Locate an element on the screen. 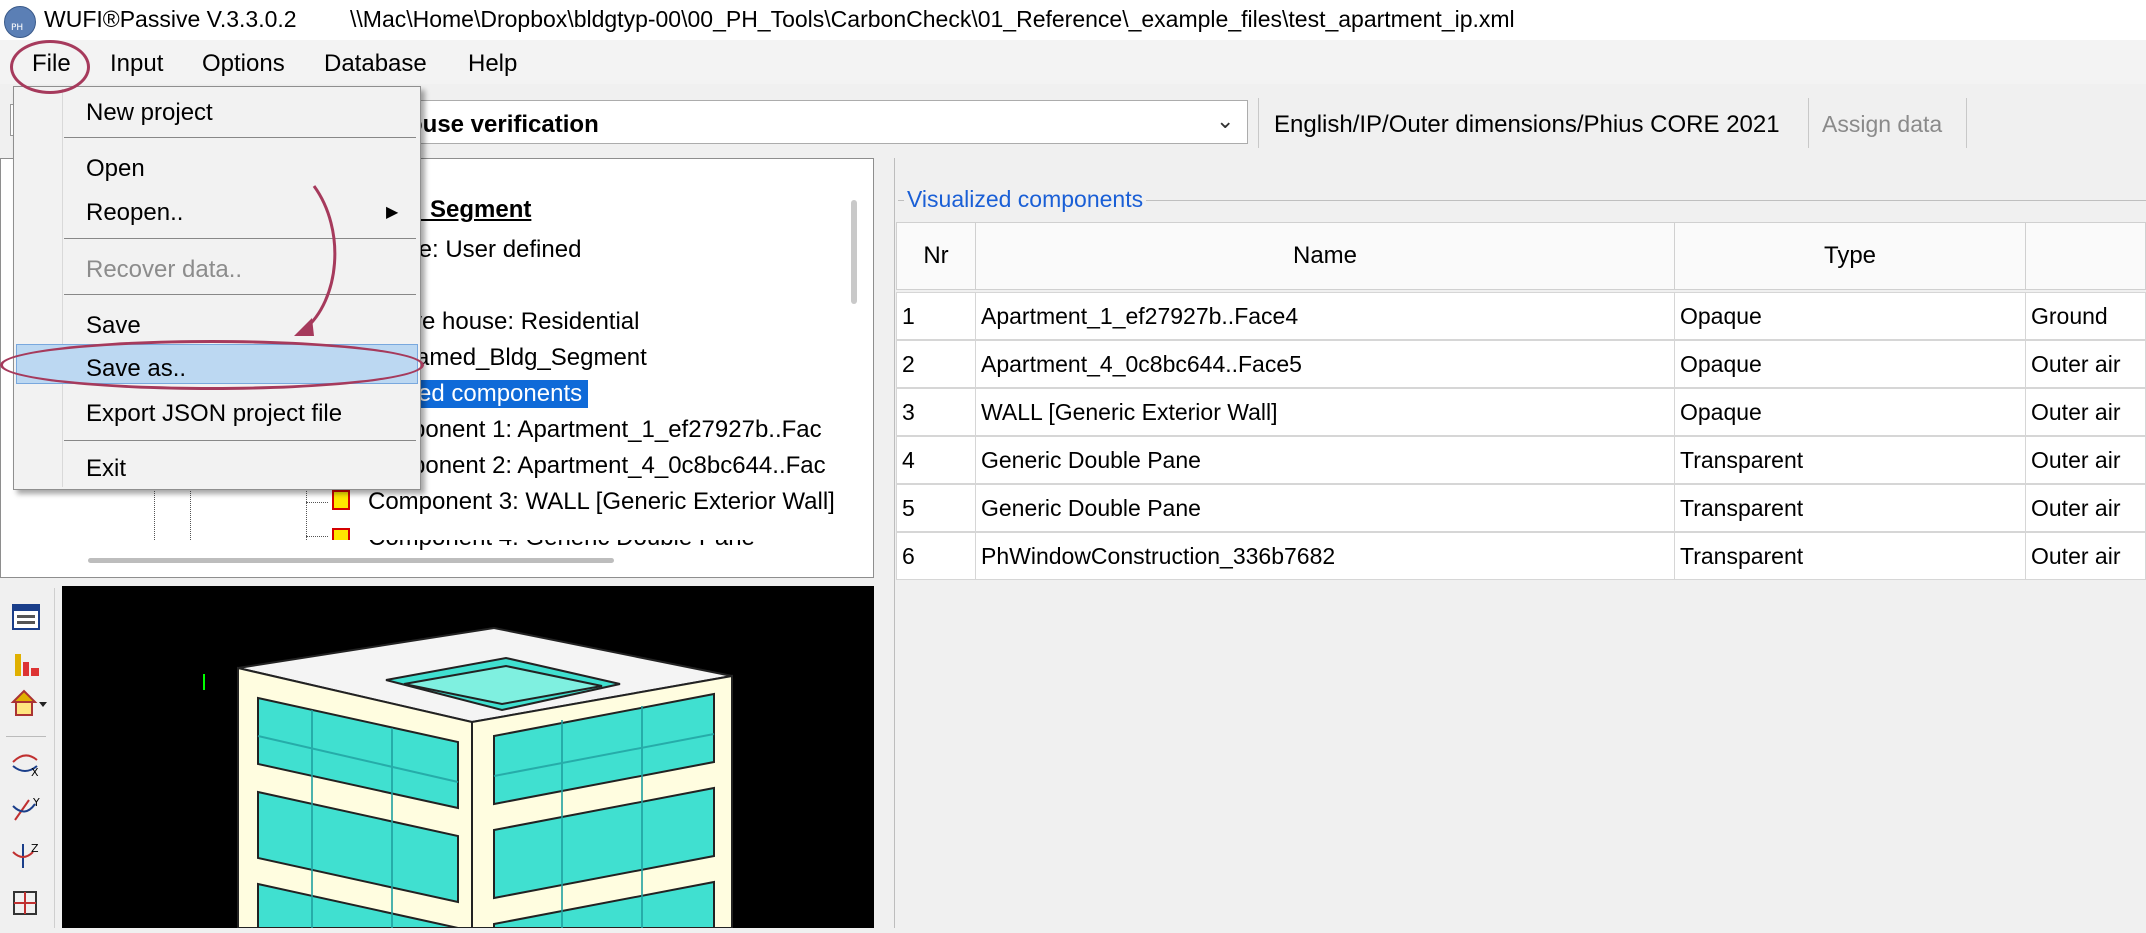 The image size is (2146, 933). annotation-circle-save-as is located at coordinates (212, 365).